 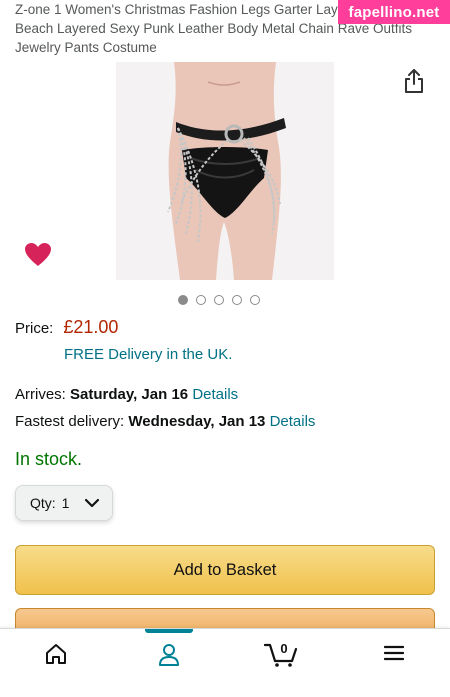 I want to click on free-delivery-text: FREE Delivery in the UK., so click(x=148, y=354).